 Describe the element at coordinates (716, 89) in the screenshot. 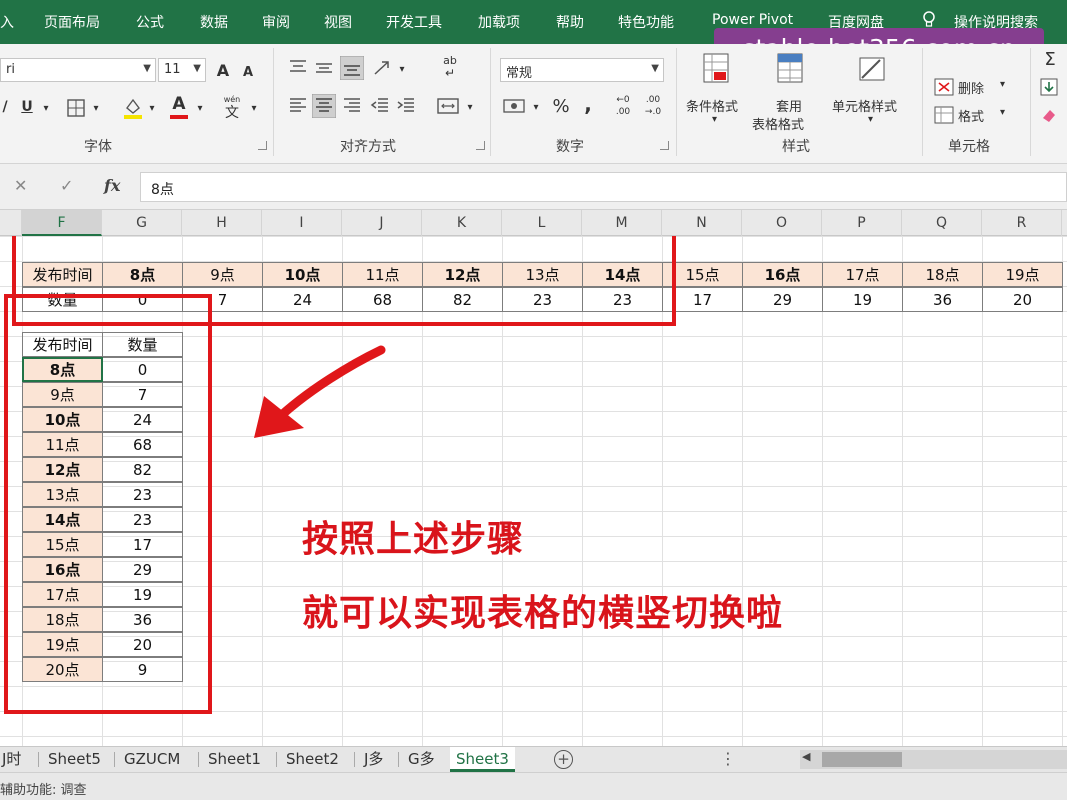

I see `conditional-format-button: 条件格式 ▾` at that location.